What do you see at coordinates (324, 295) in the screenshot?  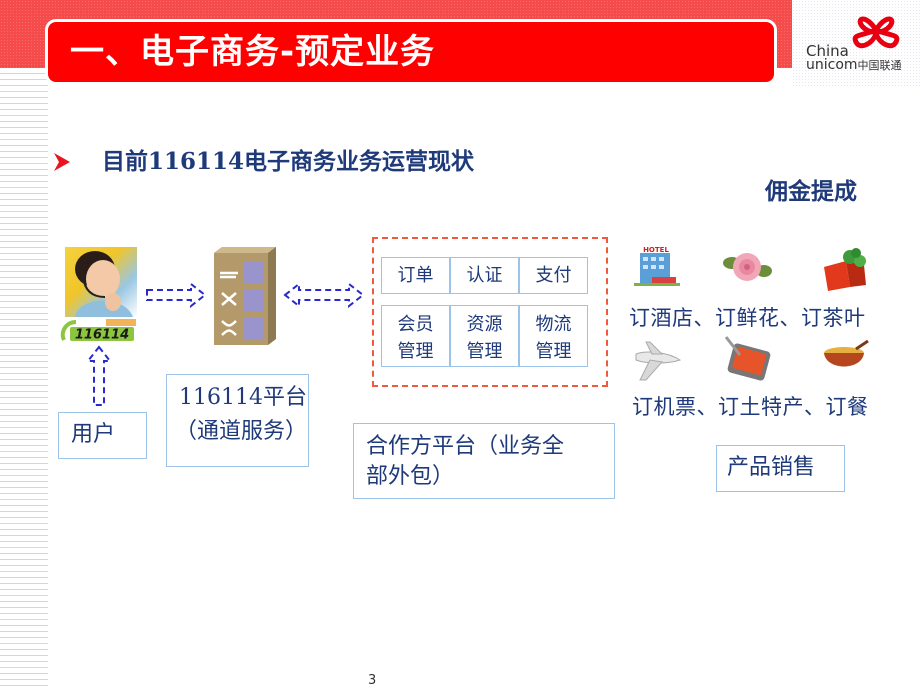 I see `platform-partner-bidirectional-arrow` at bounding box center [324, 295].